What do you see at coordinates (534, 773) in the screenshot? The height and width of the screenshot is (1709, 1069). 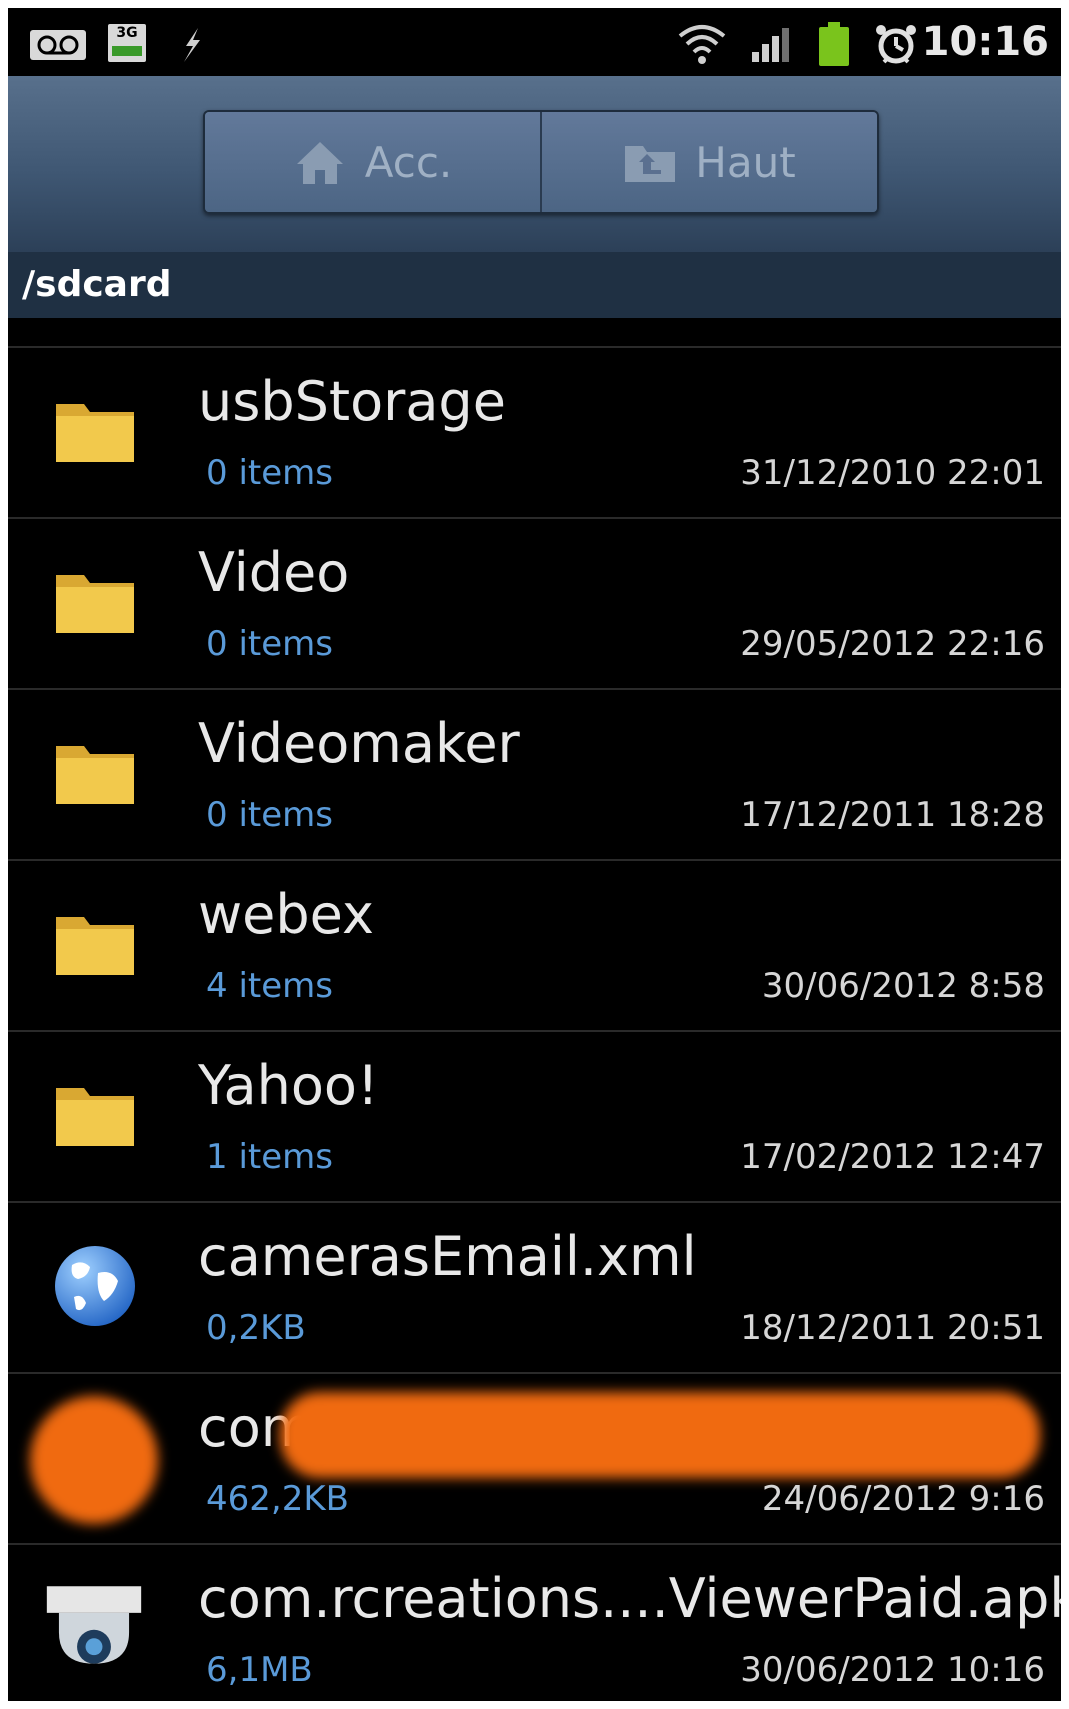 I see `list-item: Videomaker 0 items 17/12/2011 18:28` at bounding box center [534, 773].